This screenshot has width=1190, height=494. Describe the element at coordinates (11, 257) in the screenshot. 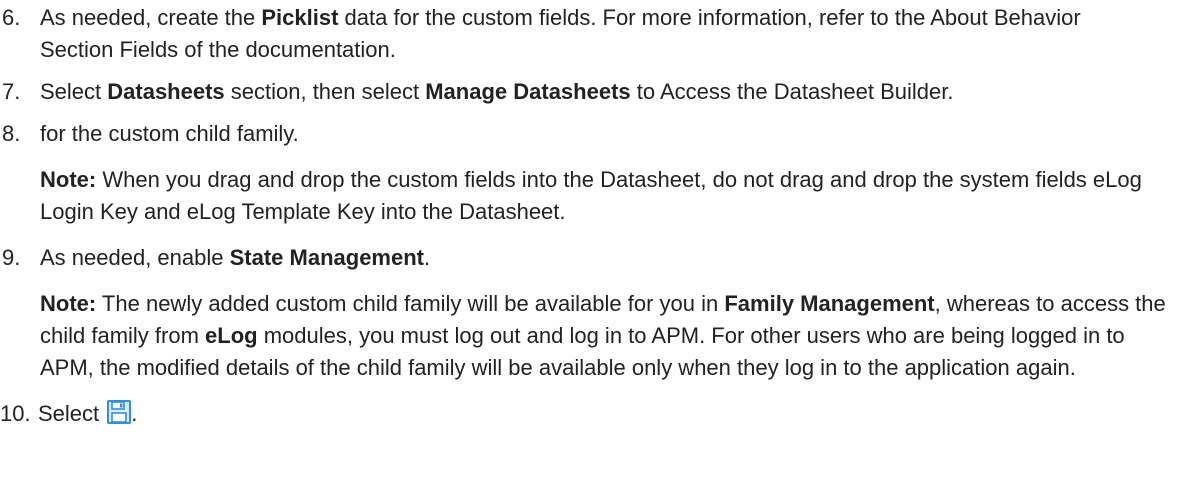

I see `step-number: 9.` at that location.